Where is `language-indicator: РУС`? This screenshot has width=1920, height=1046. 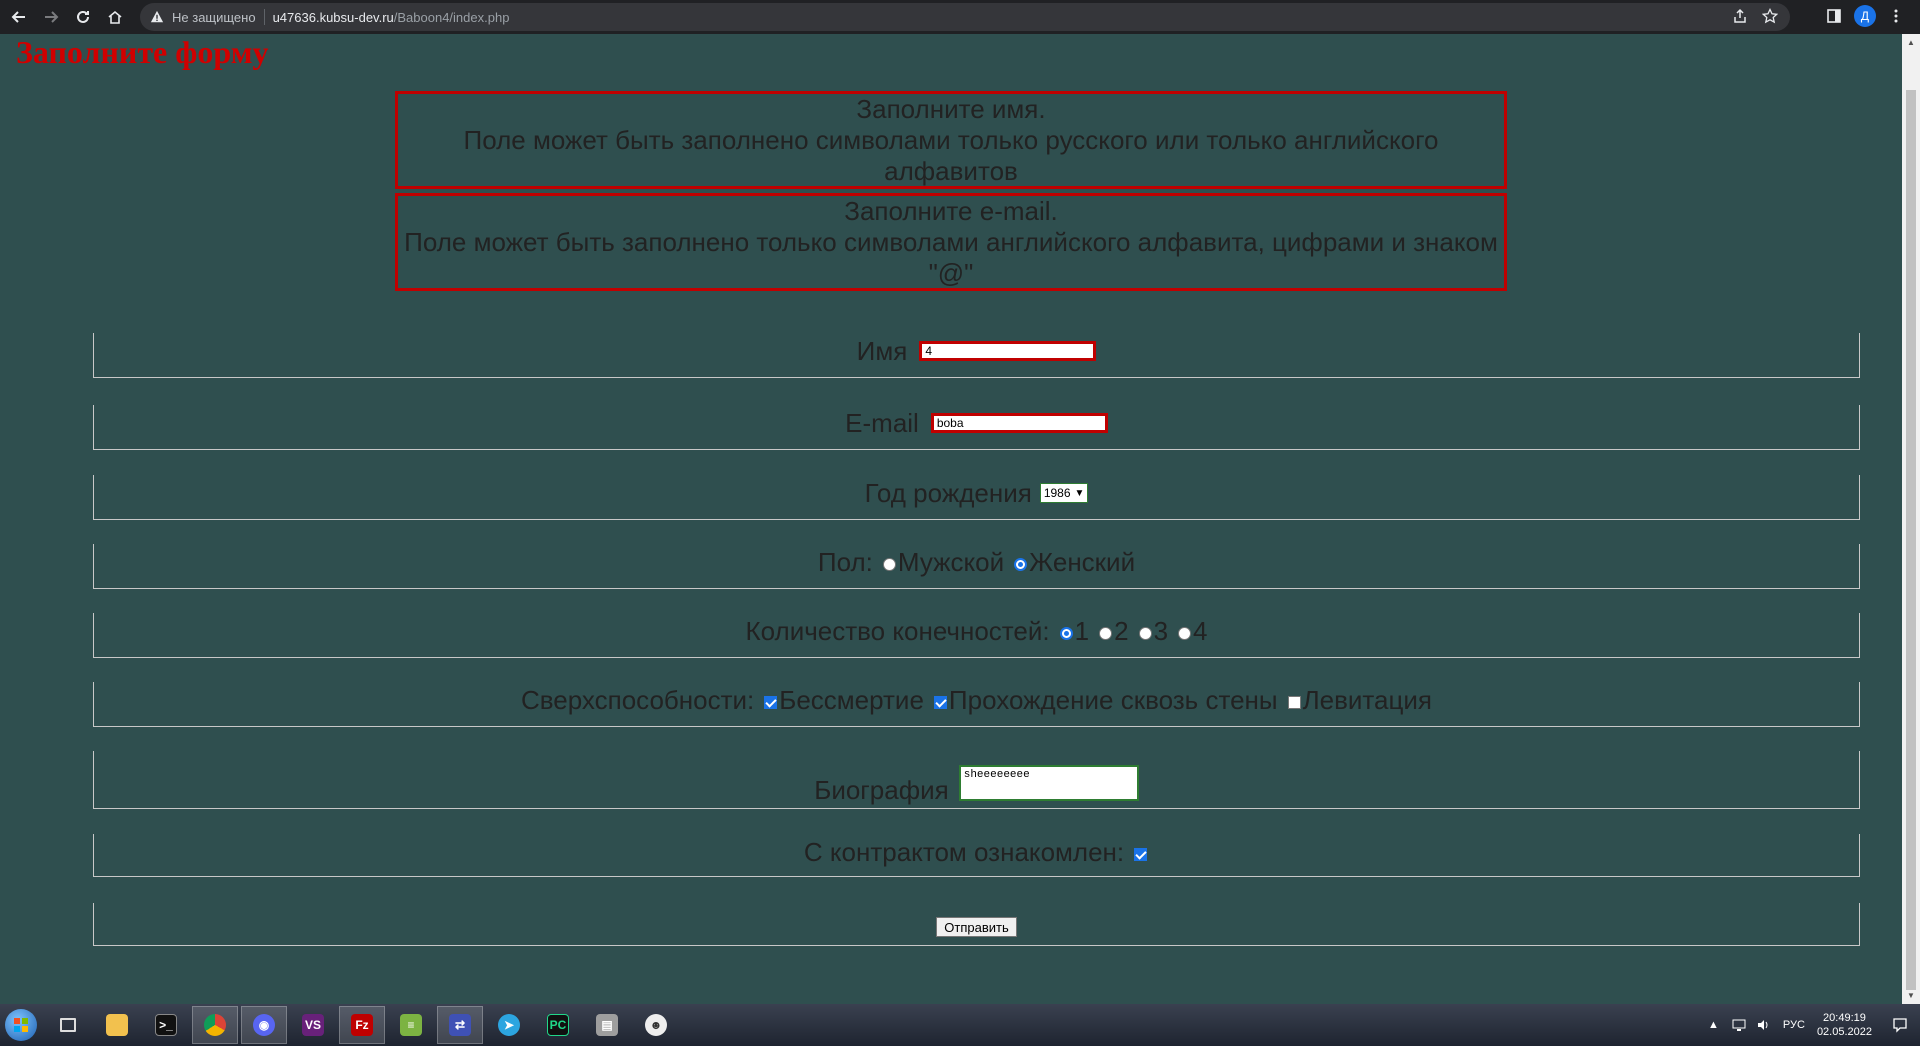
language-indicator: РУС is located at coordinates (1794, 1025).